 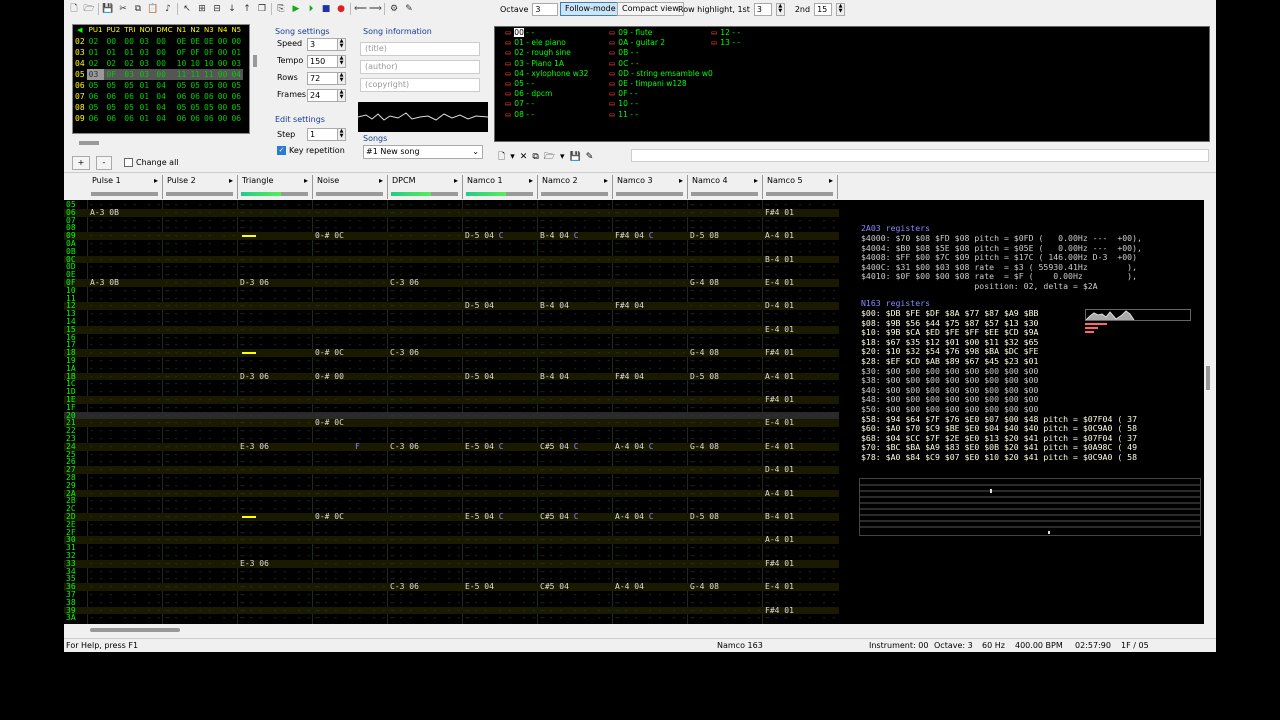 What do you see at coordinates (549, 157) in the screenshot?
I see `load-instrument-icon: 🗁` at bounding box center [549, 157].